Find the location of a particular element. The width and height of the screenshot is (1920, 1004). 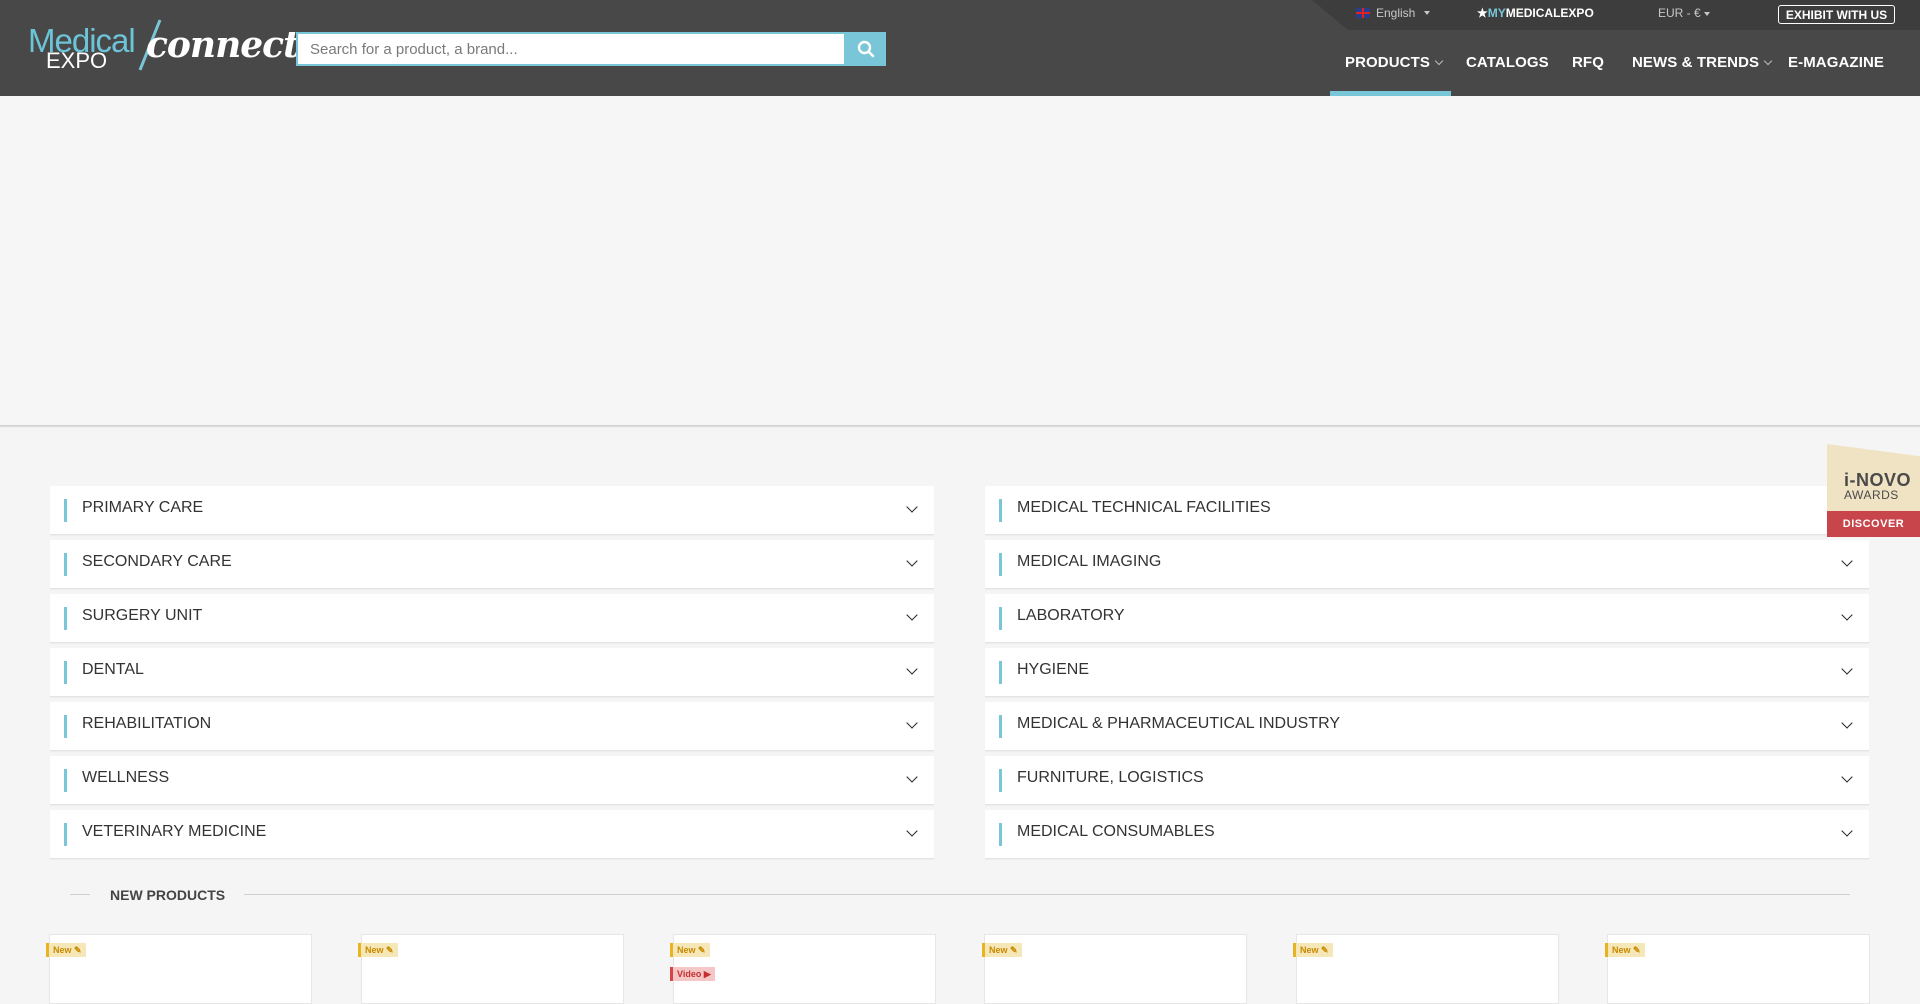

language-selector: English is located at coordinates (1393, 13).